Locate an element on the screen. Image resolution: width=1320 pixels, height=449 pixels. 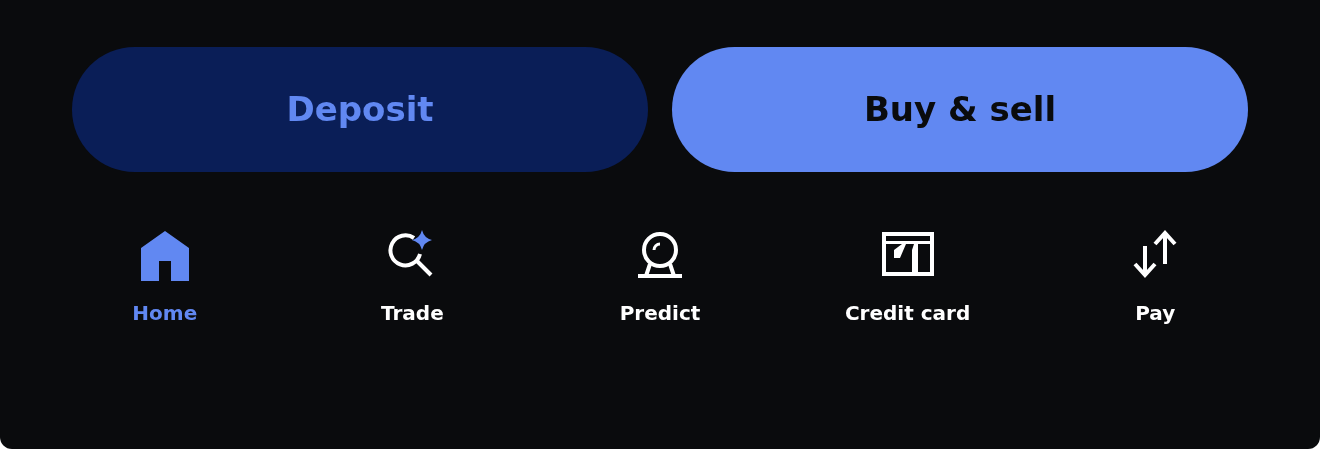
deposit-button: Deposit is located at coordinates (360, 109).